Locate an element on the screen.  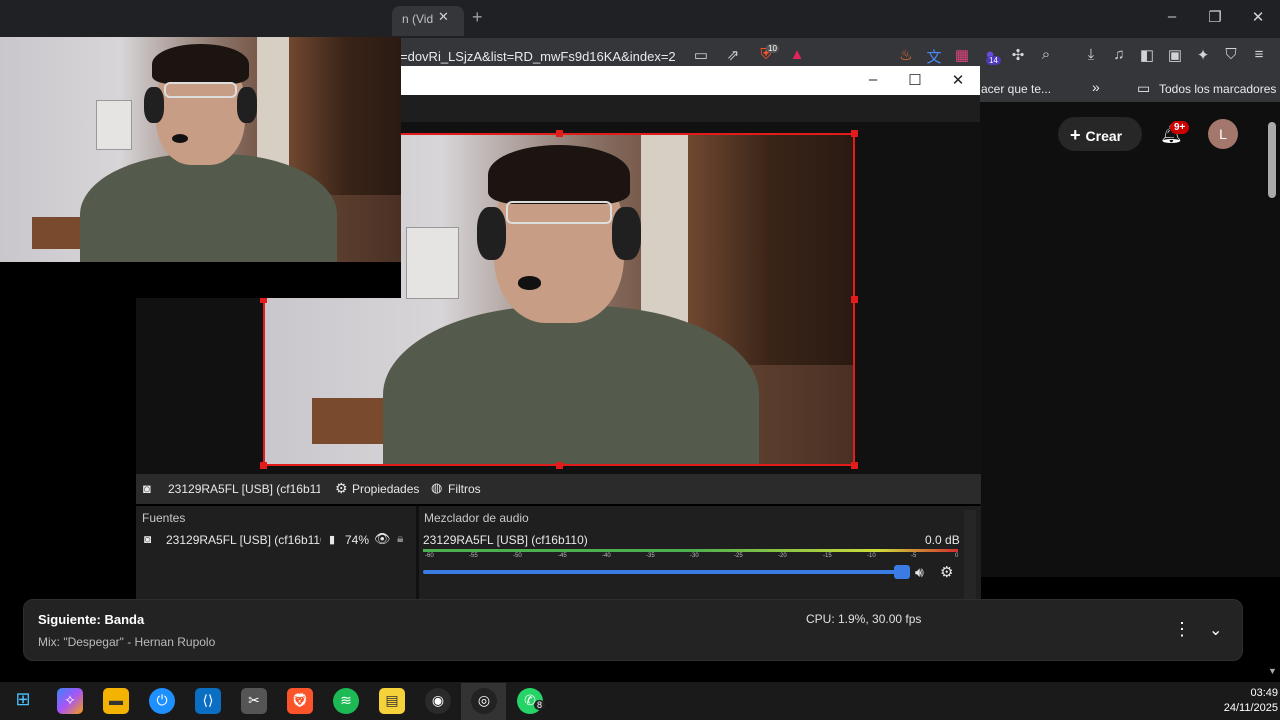
power-app-icon: ⏻ is located at coordinates (162, 701).